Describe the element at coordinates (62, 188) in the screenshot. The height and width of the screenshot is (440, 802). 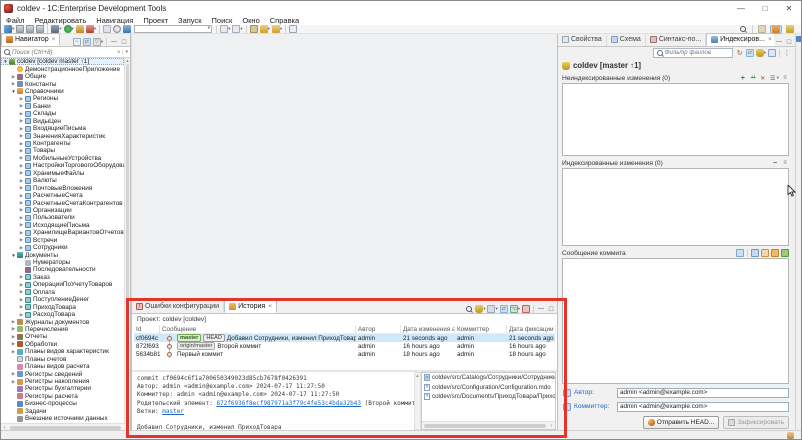
I see `tree-item: ▶ ПочтовыеВложения` at that location.